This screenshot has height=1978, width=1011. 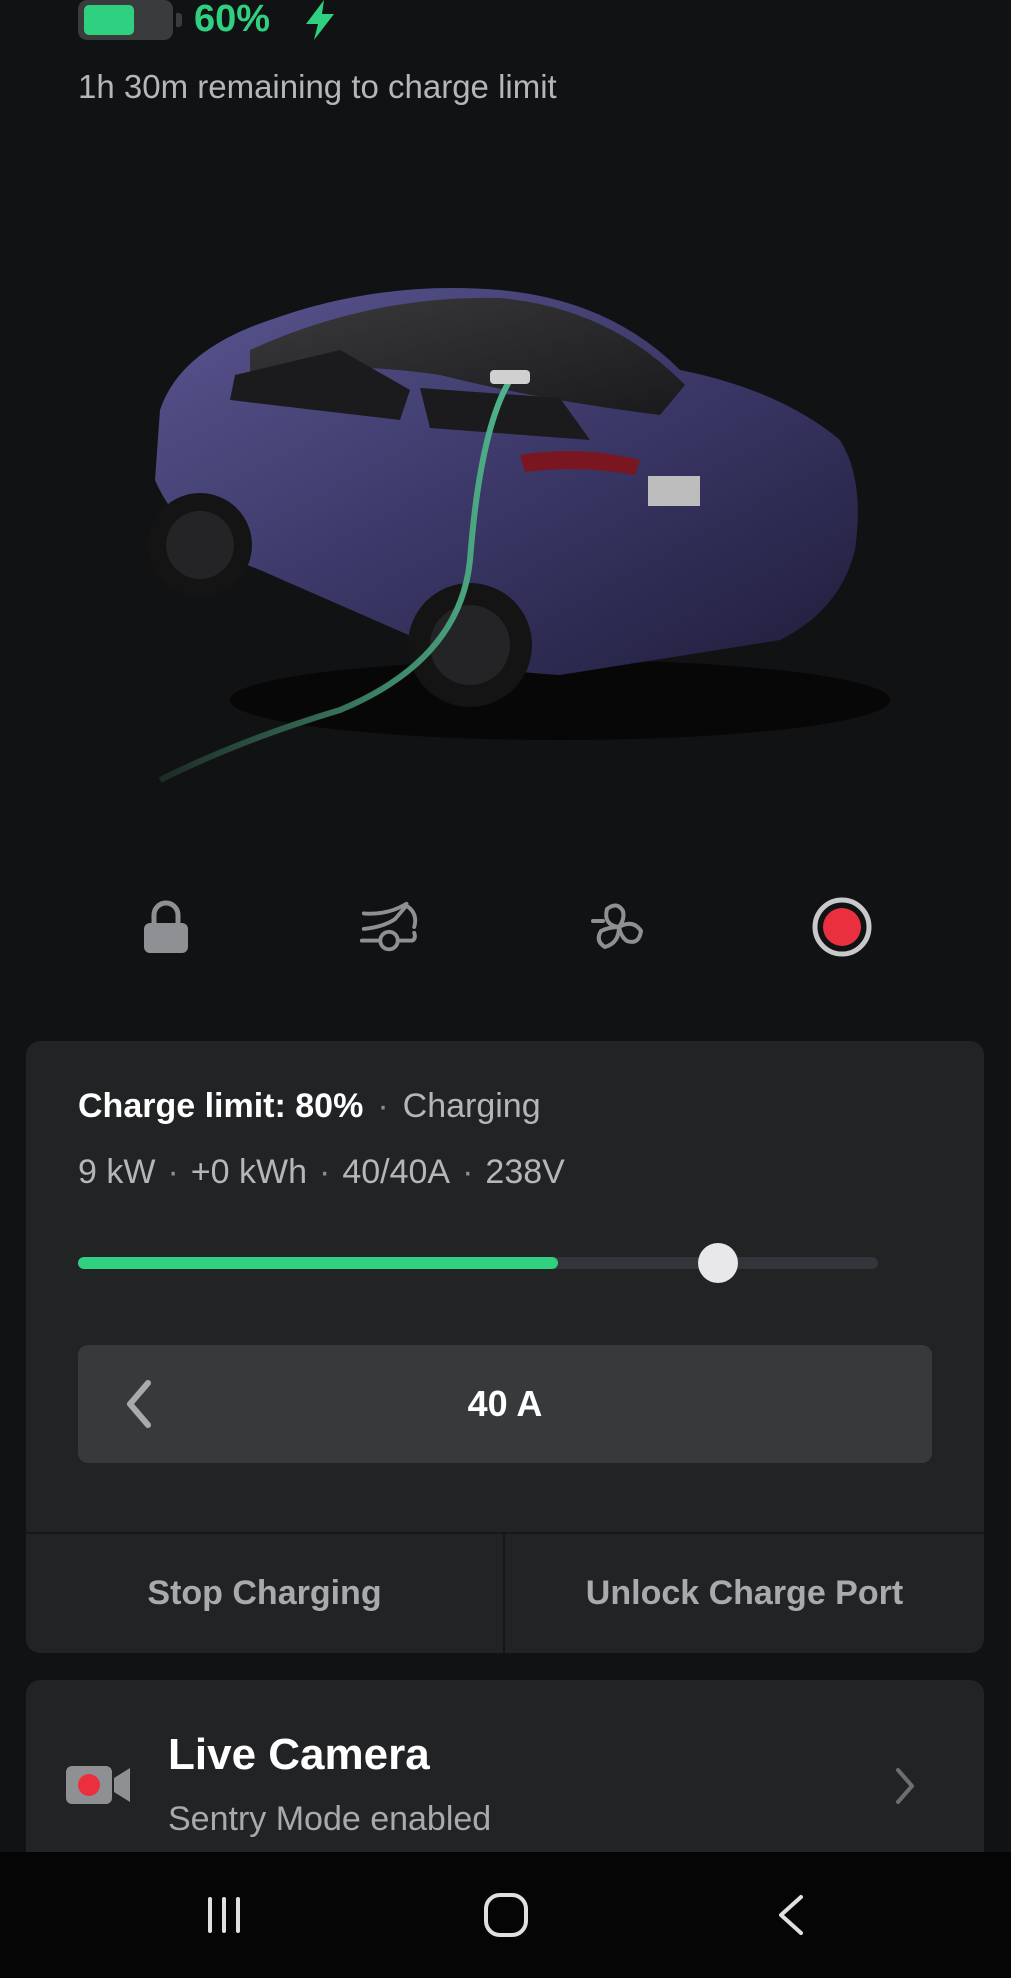 I want to click on home-icon, so click(x=506, y=1915).